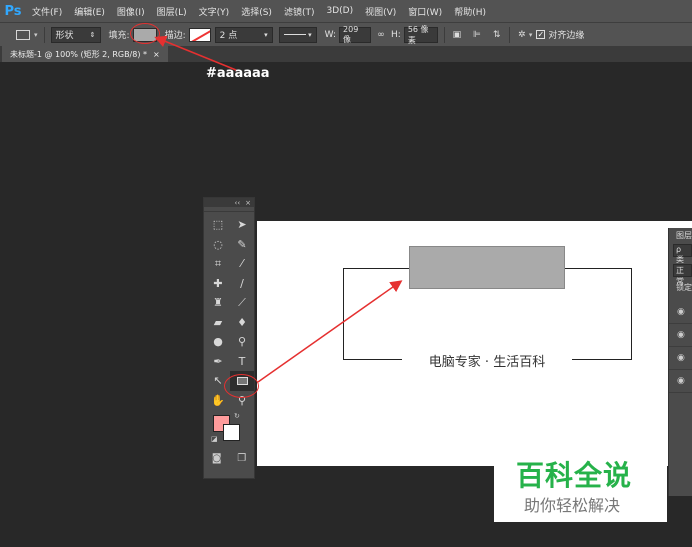 Image resolution: width=692 pixels, height=547 pixels. Describe the element at coordinates (682, 275) in the screenshot. I see `blend-mode-select: 正常` at that location.